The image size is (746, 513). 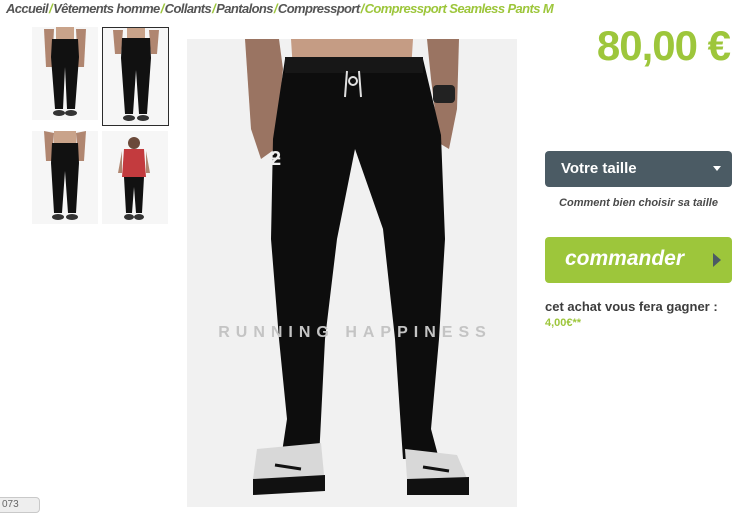 I want to click on status-tab: 073, so click(x=20, y=505).